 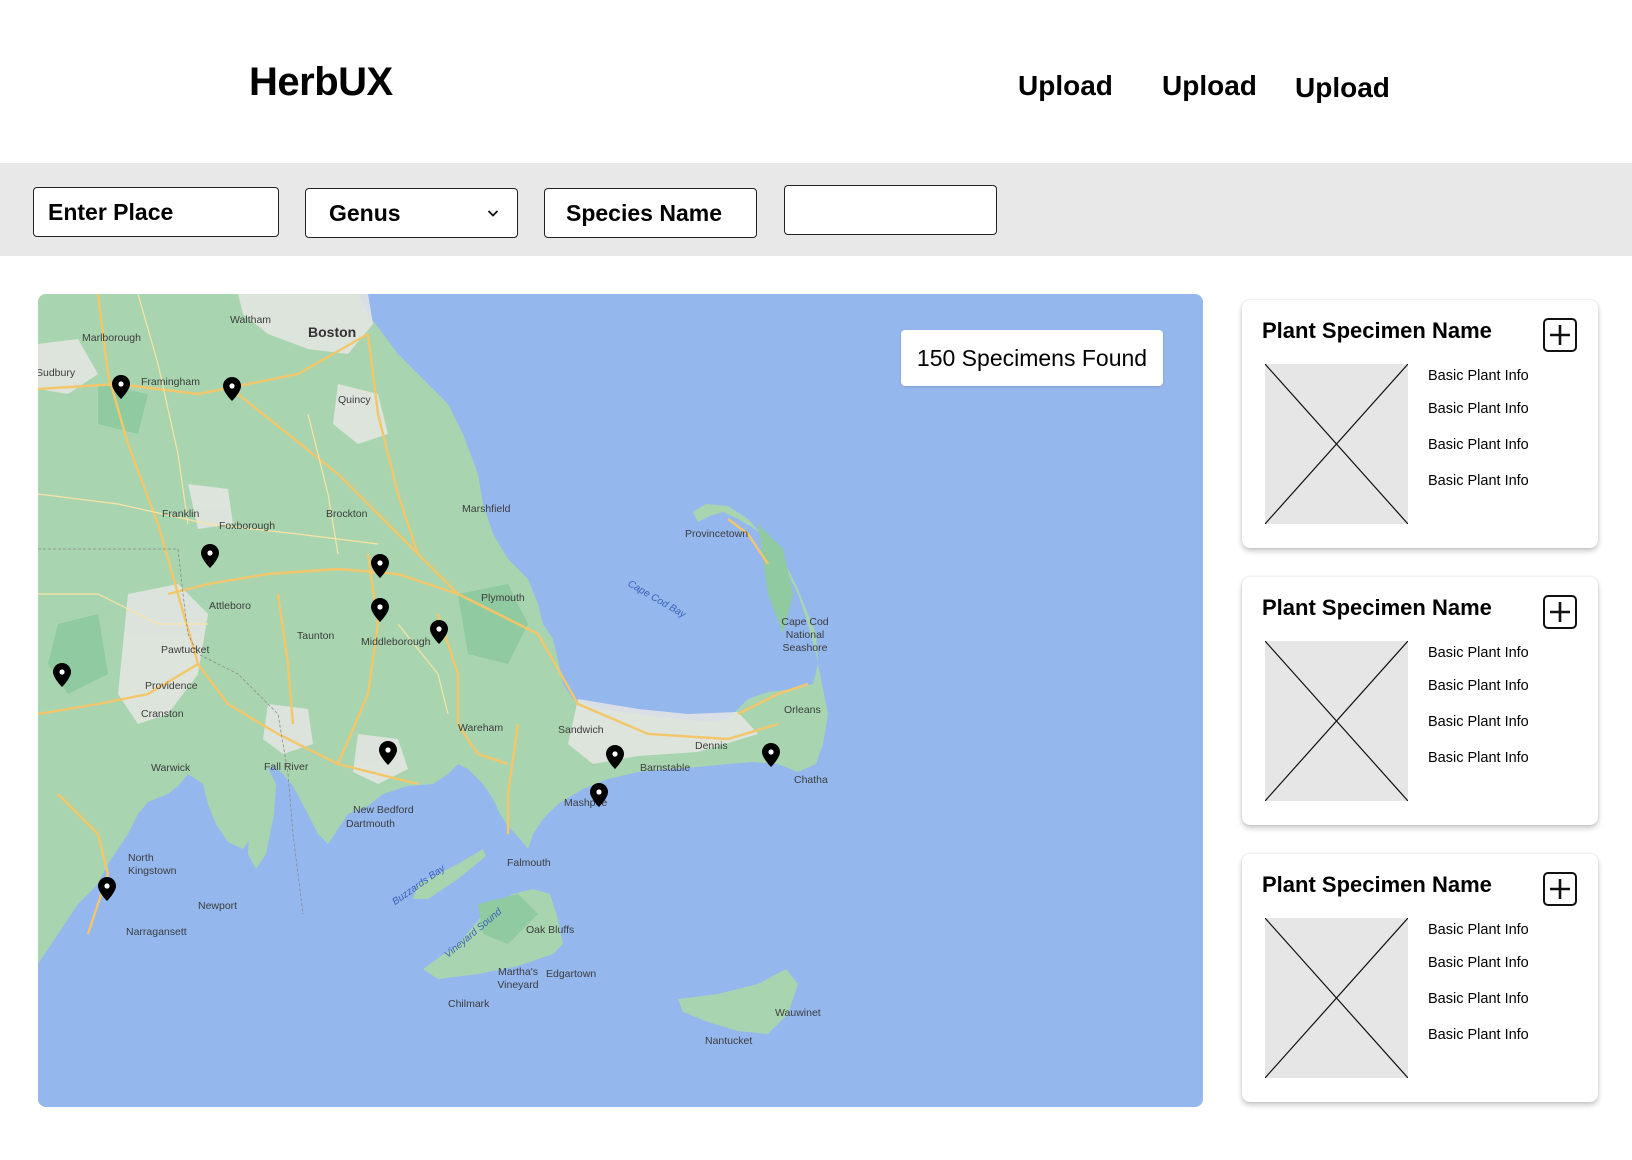 What do you see at coordinates (111, 338) in the screenshot?
I see `map-label-marlborough: Marlborough` at bounding box center [111, 338].